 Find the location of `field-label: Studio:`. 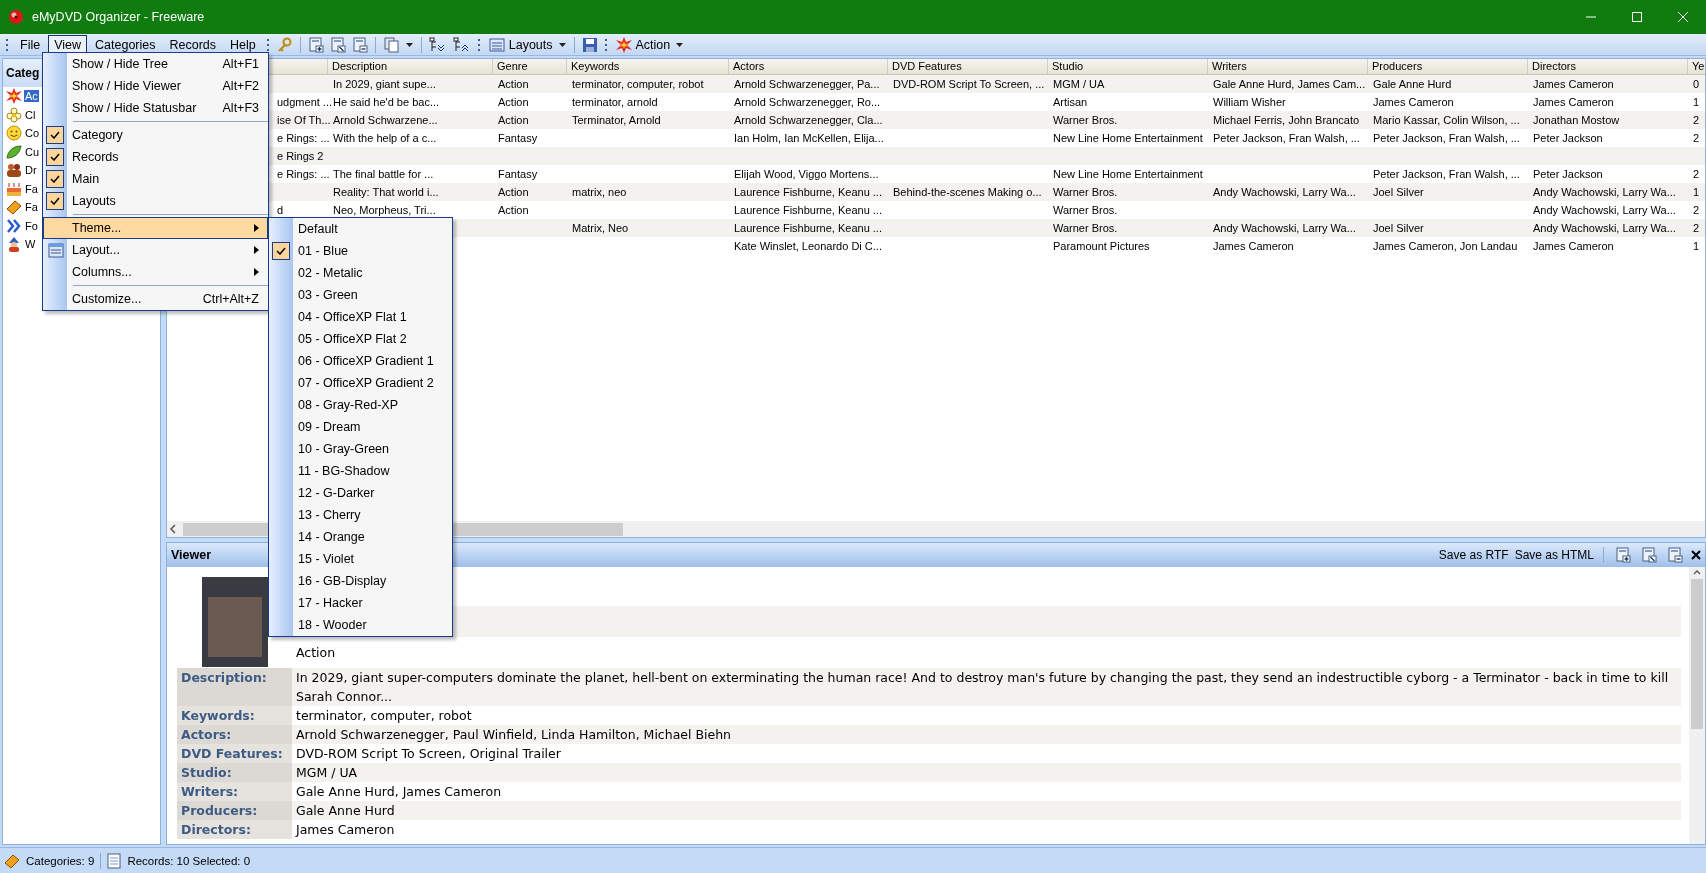

field-label: Studio: is located at coordinates (234, 772).